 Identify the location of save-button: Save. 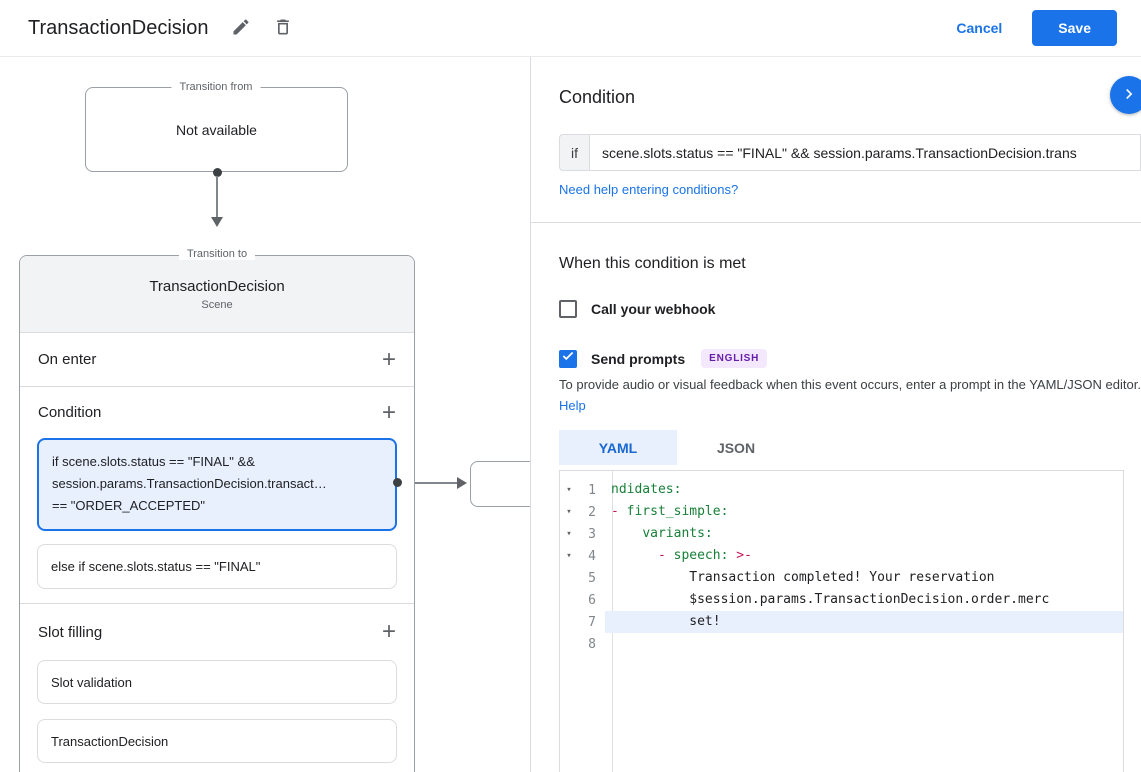
(1074, 28).